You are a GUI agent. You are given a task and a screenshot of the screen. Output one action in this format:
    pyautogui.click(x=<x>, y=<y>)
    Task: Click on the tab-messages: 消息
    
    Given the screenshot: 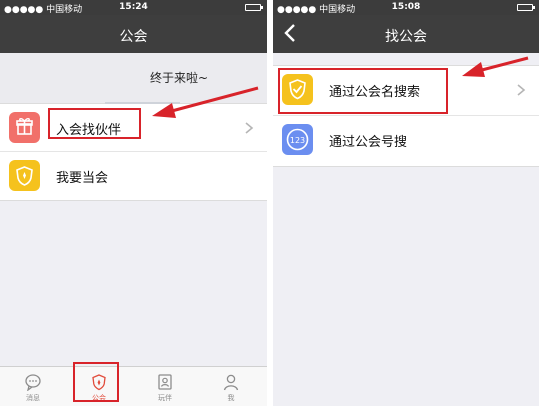 What is the action you would take?
    pyautogui.click(x=33, y=386)
    